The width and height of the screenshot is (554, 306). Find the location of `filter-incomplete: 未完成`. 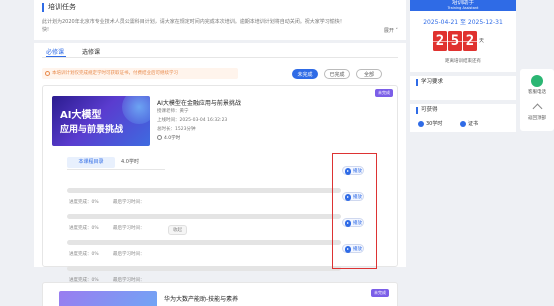

filter-incomplete: 未完成 is located at coordinates (305, 74).